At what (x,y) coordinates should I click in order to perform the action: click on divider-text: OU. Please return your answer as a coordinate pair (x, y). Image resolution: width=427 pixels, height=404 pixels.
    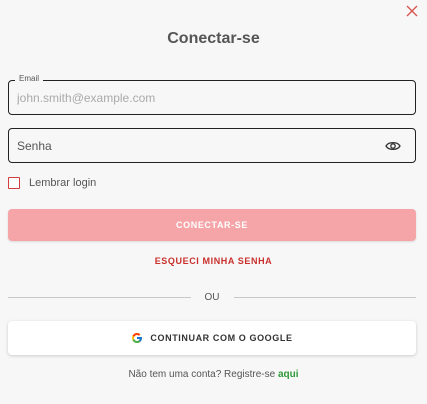
    Looking at the image, I should click on (212, 297).